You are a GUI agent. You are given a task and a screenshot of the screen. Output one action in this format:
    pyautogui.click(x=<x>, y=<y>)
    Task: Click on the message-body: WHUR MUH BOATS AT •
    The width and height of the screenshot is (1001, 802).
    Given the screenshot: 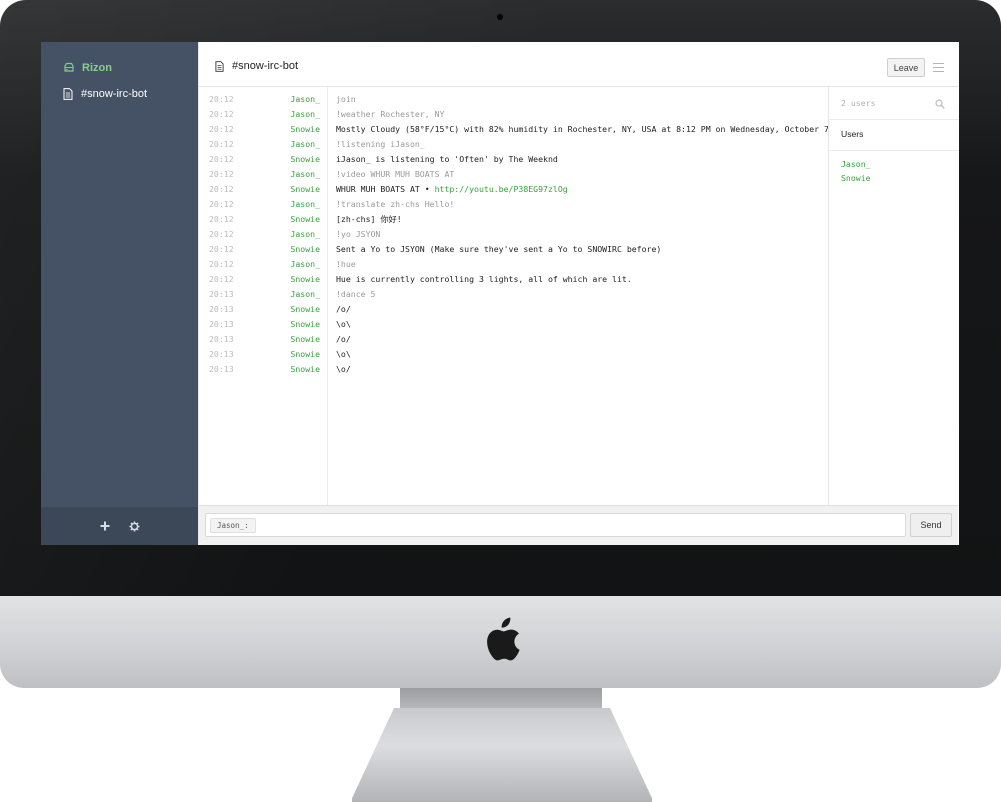 What is the action you would take?
    pyautogui.click(x=385, y=189)
    